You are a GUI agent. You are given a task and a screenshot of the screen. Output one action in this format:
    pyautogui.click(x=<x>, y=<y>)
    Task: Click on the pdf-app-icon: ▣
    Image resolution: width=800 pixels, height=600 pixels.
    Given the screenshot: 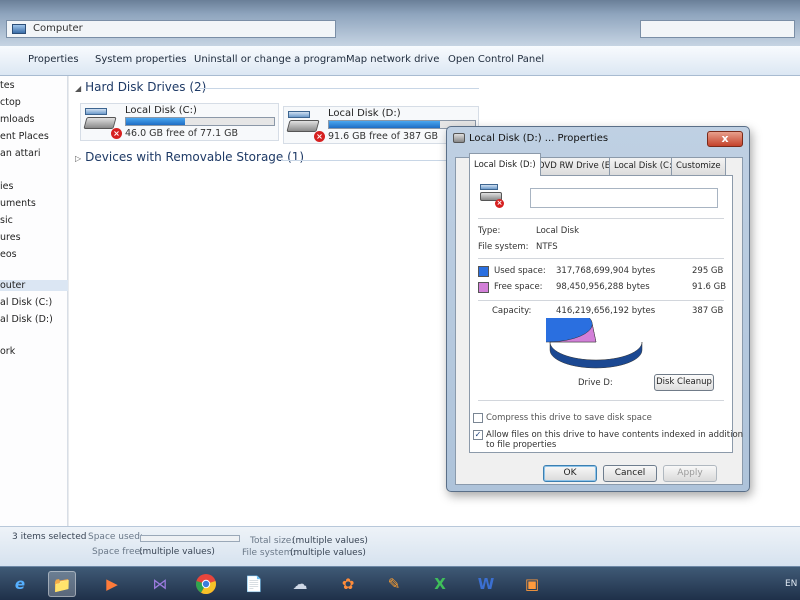 What is the action you would take?
    pyautogui.click(x=532, y=584)
    